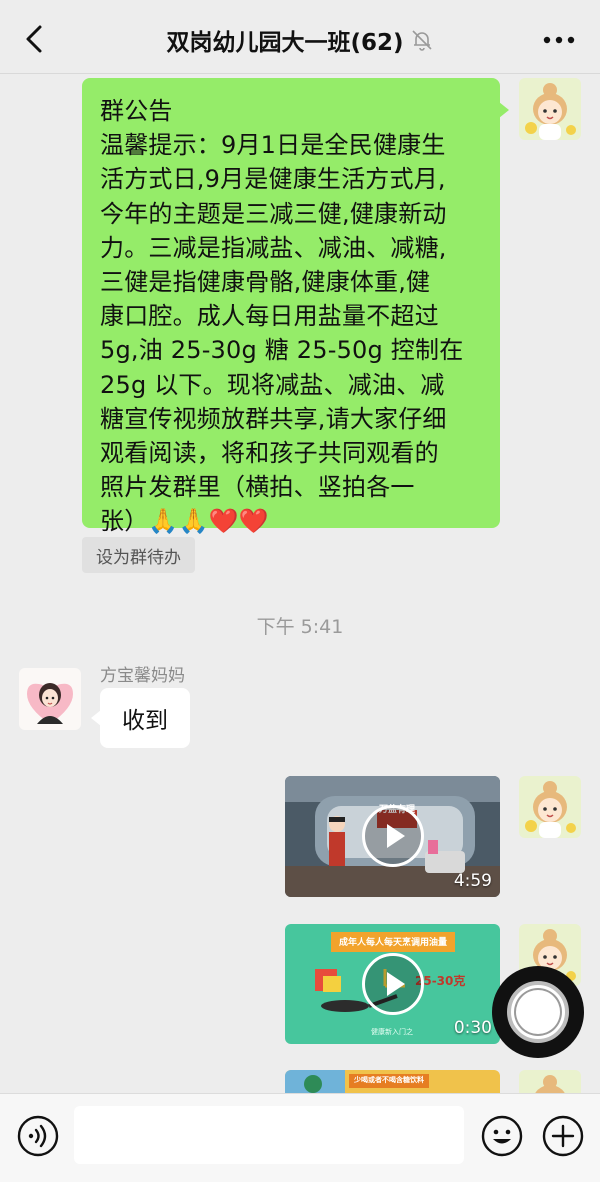 Image resolution: width=600 pixels, height=1182 pixels. I want to click on video-duration: 0:30, so click(472, 1028).